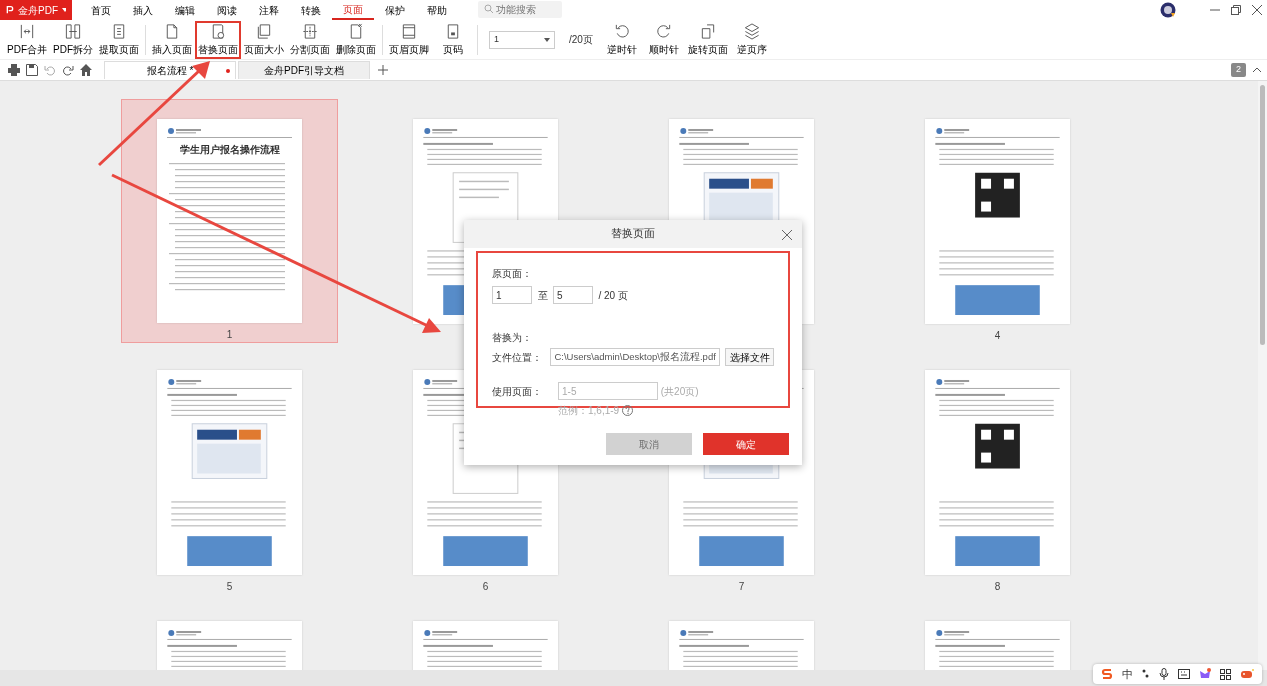 The image size is (1267, 686). I want to click on page-number: 7, so click(741, 587).